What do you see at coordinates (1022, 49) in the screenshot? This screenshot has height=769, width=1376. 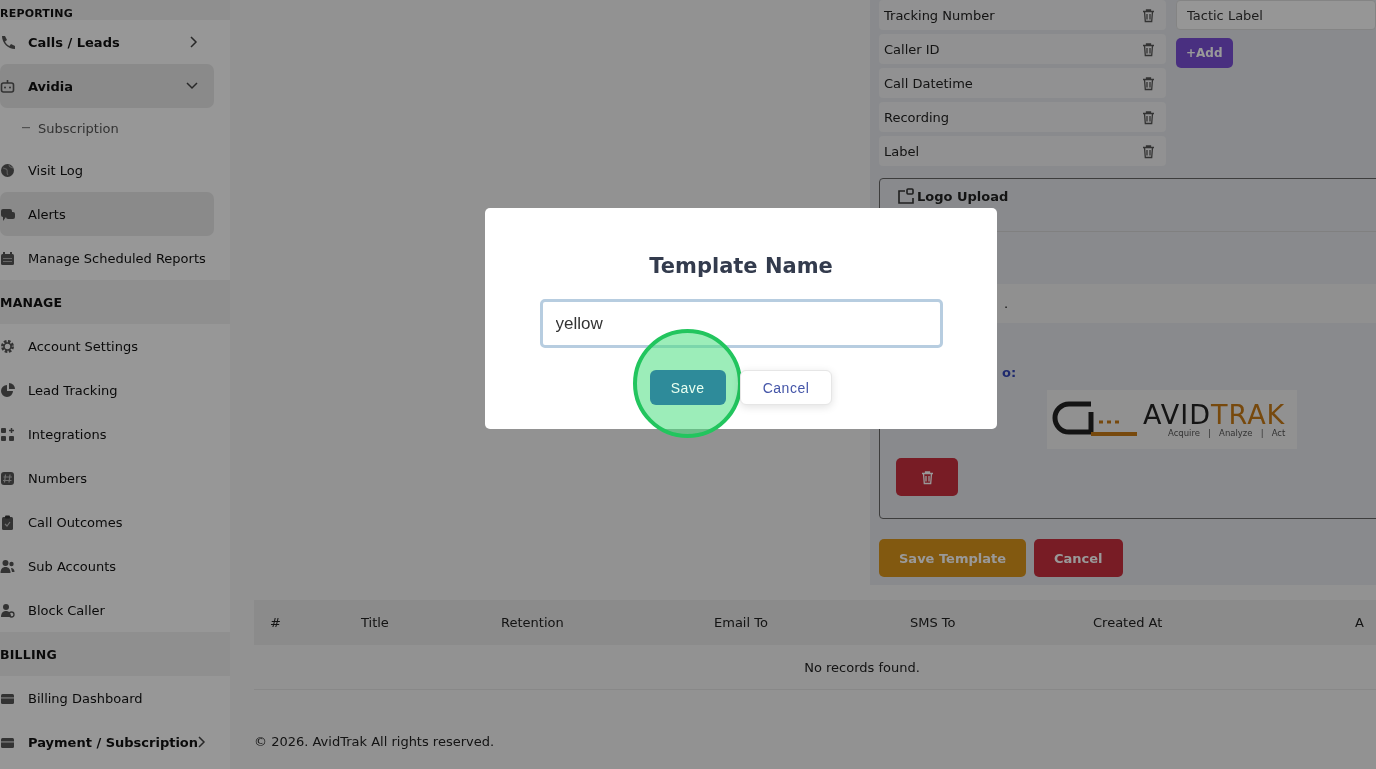 I see `field-row: Caller ID` at bounding box center [1022, 49].